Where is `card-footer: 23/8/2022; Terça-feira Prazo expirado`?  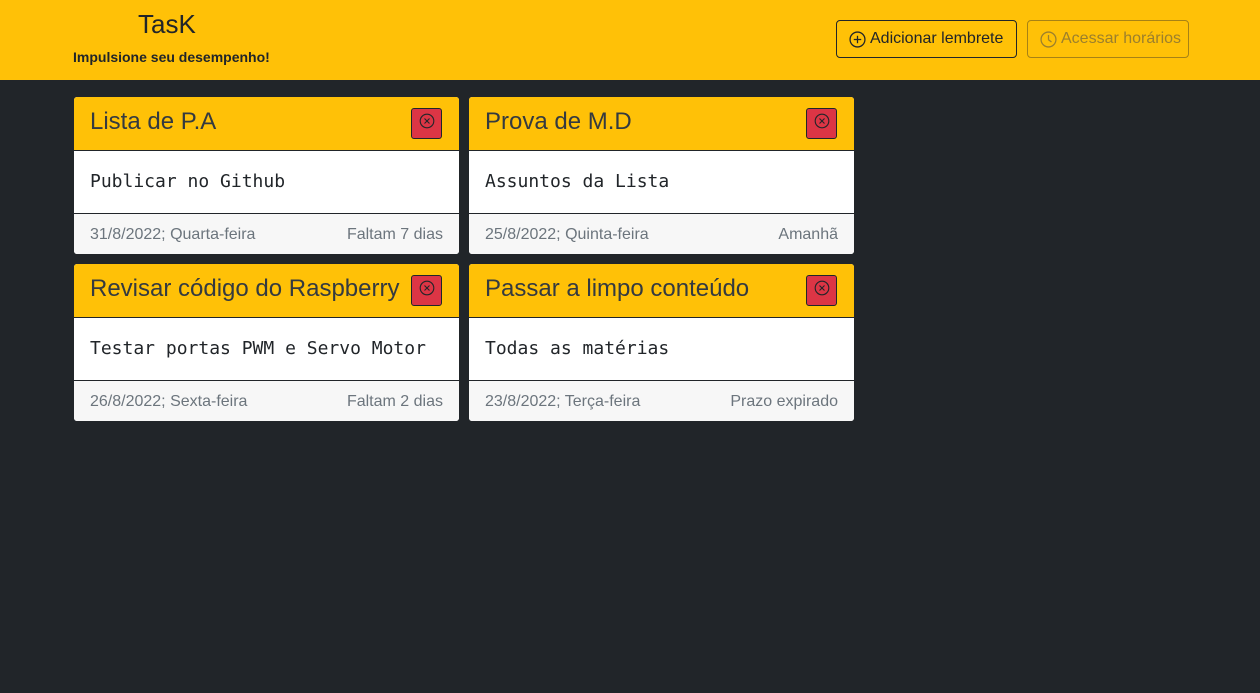 card-footer: 23/8/2022; Terça-feira Prazo expirado is located at coordinates (661, 400).